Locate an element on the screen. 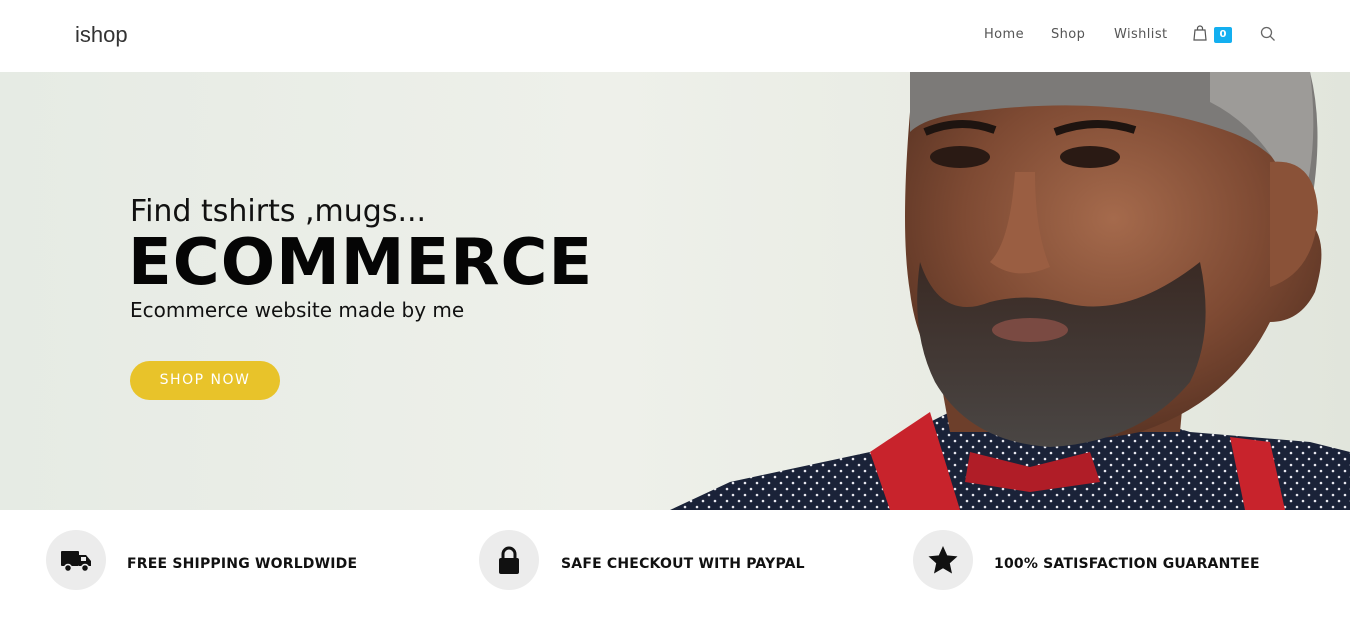 This screenshot has width=1350, height=617. feature-label: 100% SATISFACTION GUARANTEE is located at coordinates (1127, 564).